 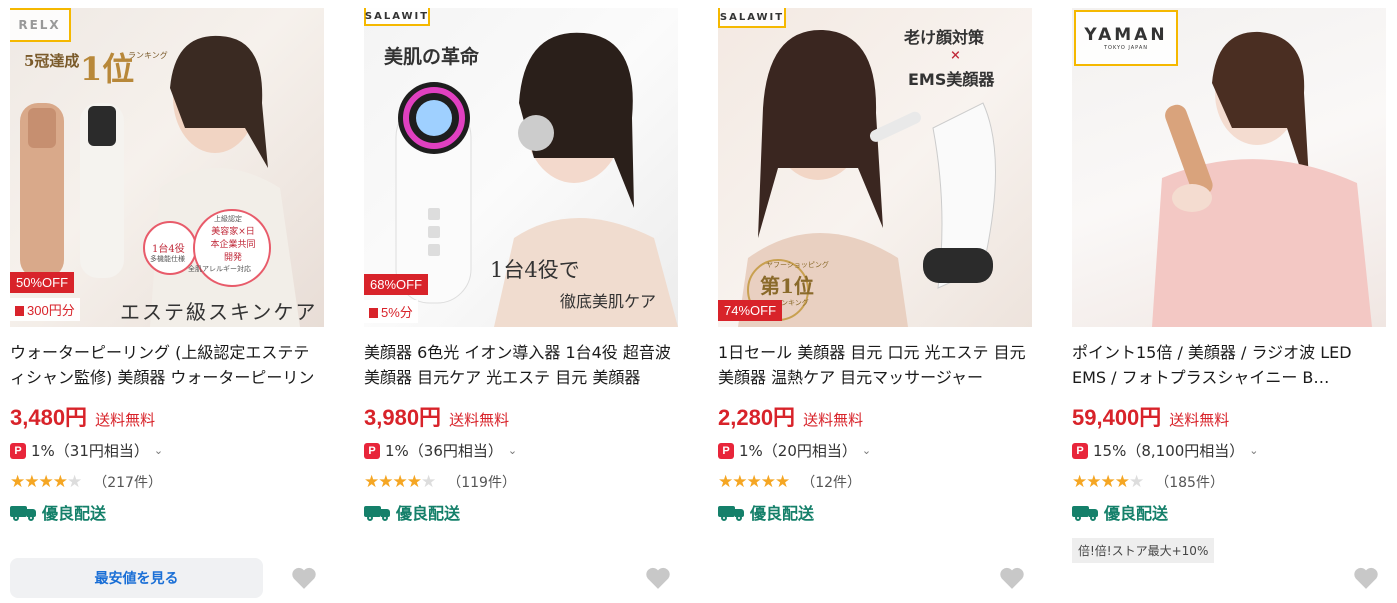 What do you see at coordinates (86, 482) in the screenshot?
I see `rating: ★★★★★ （217件）` at bounding box center [86, 482].